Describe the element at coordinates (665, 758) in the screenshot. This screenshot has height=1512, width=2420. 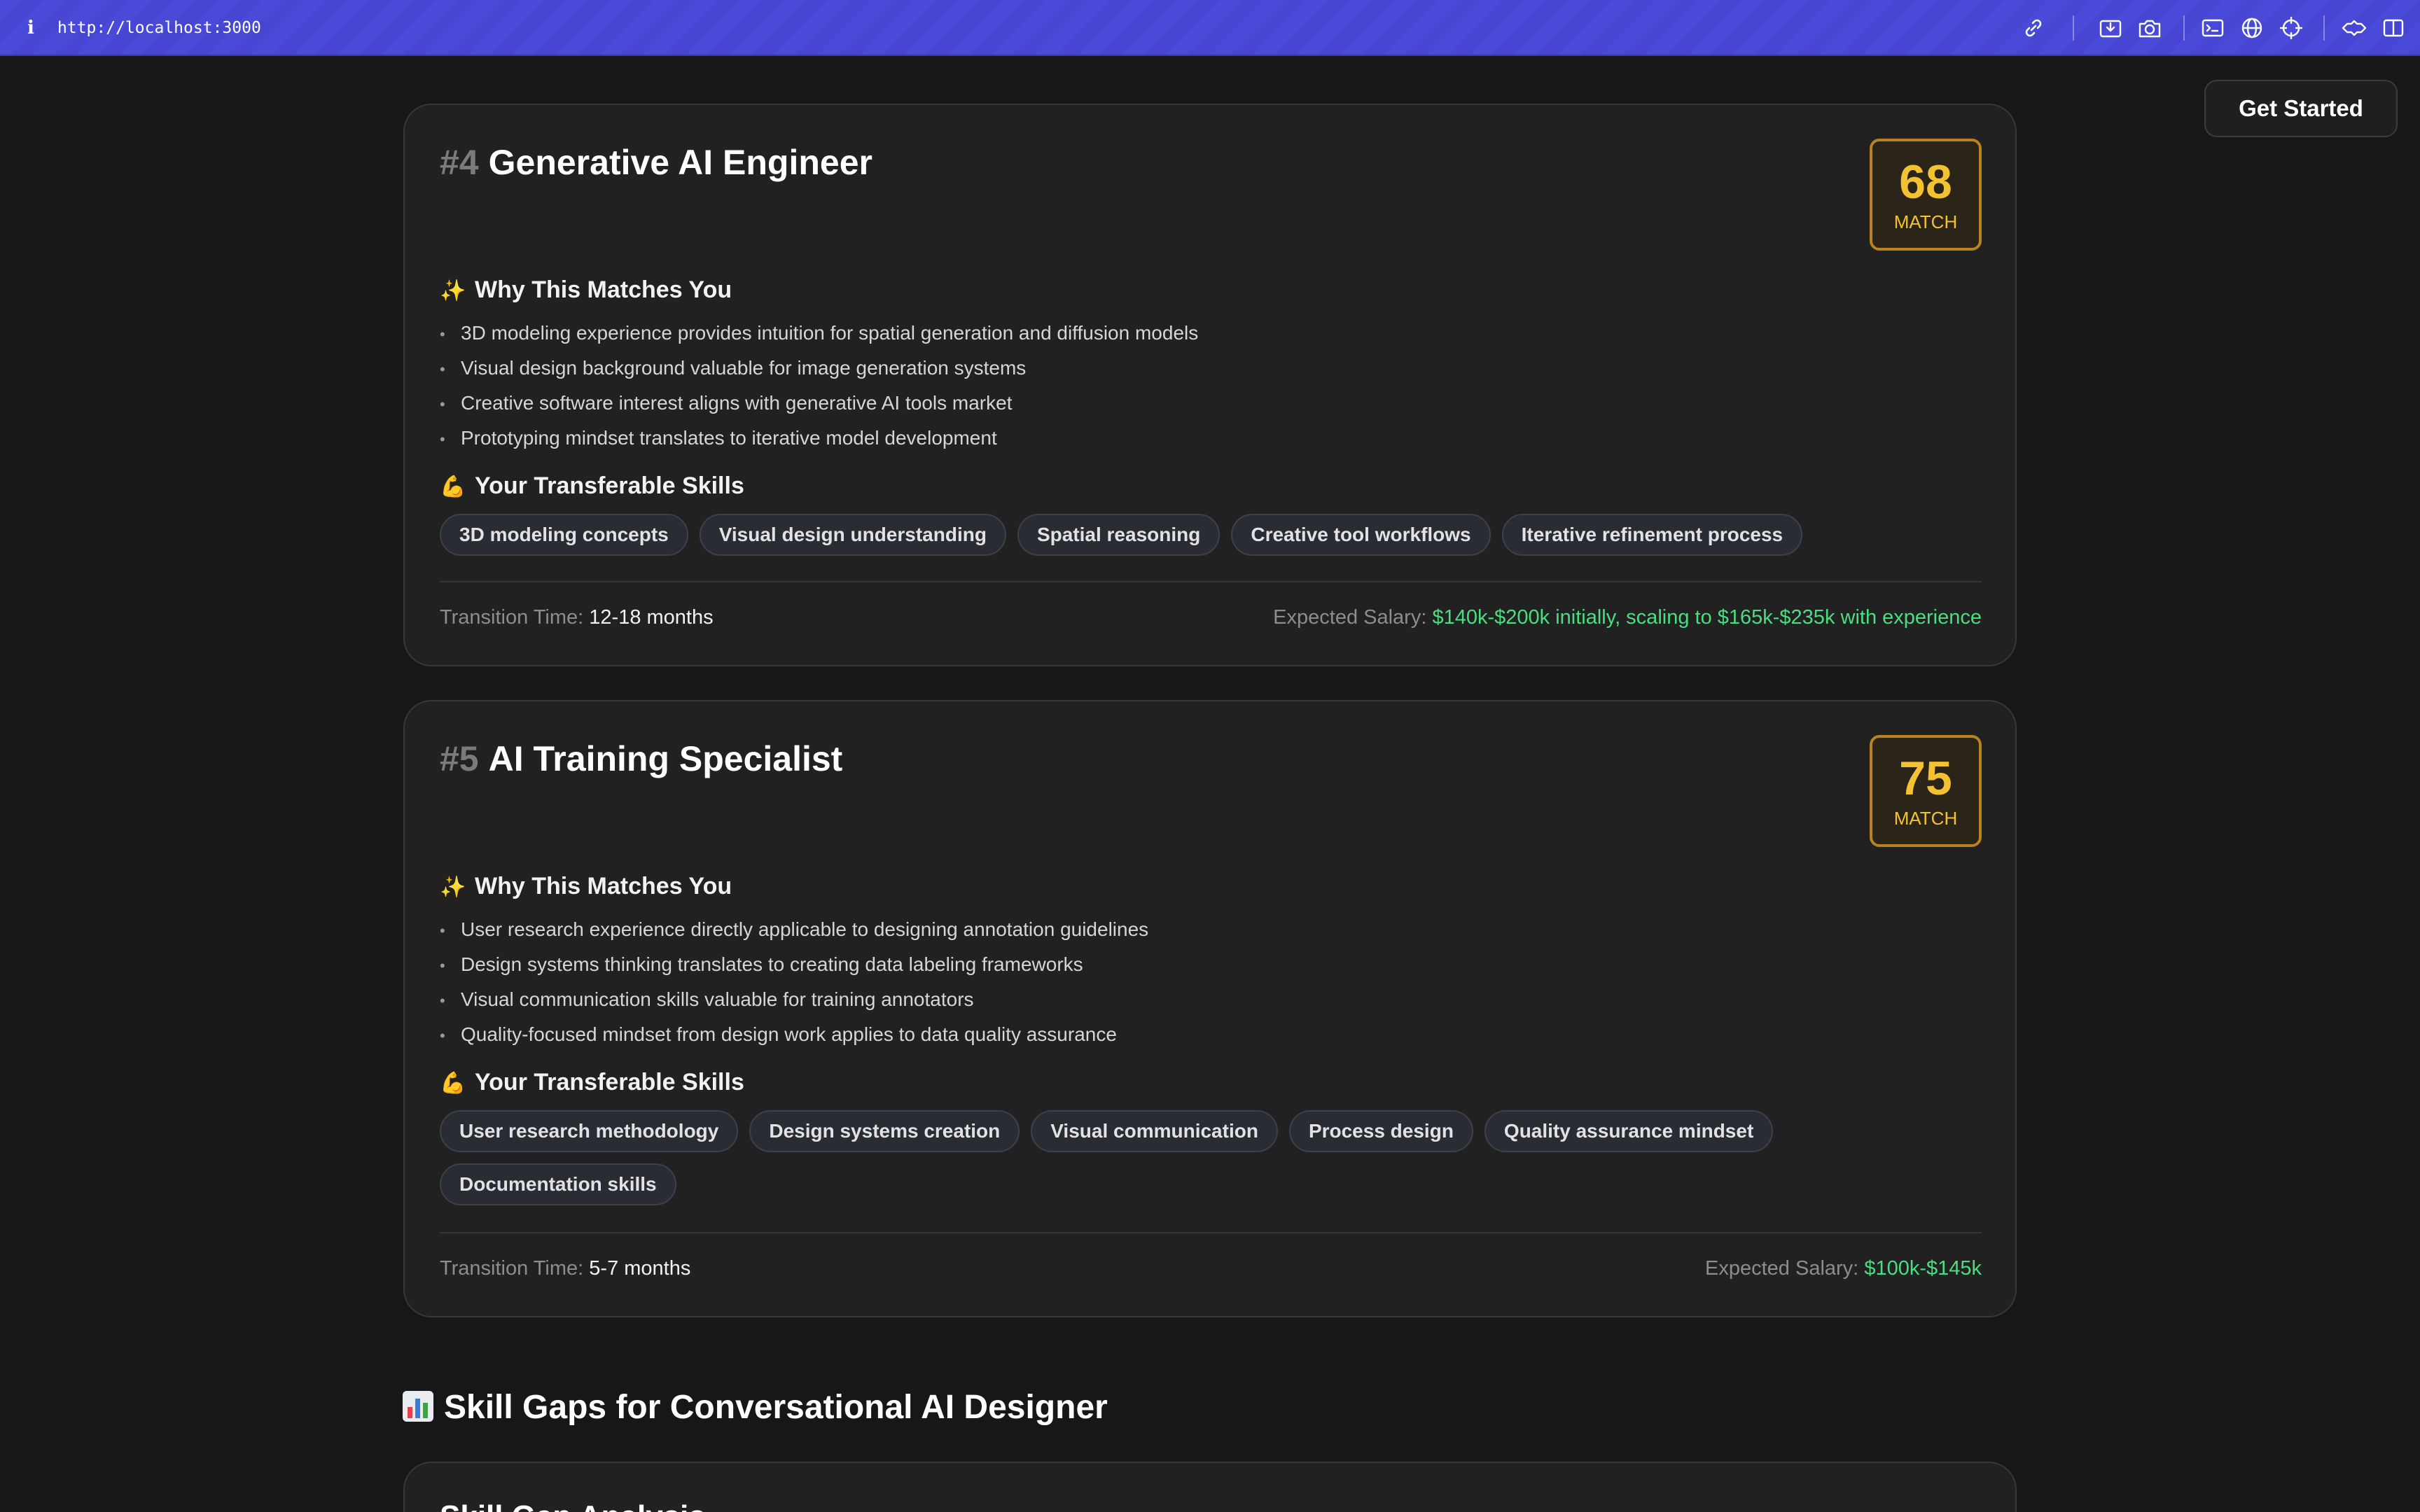
I see `career-title-text: AI Training Specialist` at that location.